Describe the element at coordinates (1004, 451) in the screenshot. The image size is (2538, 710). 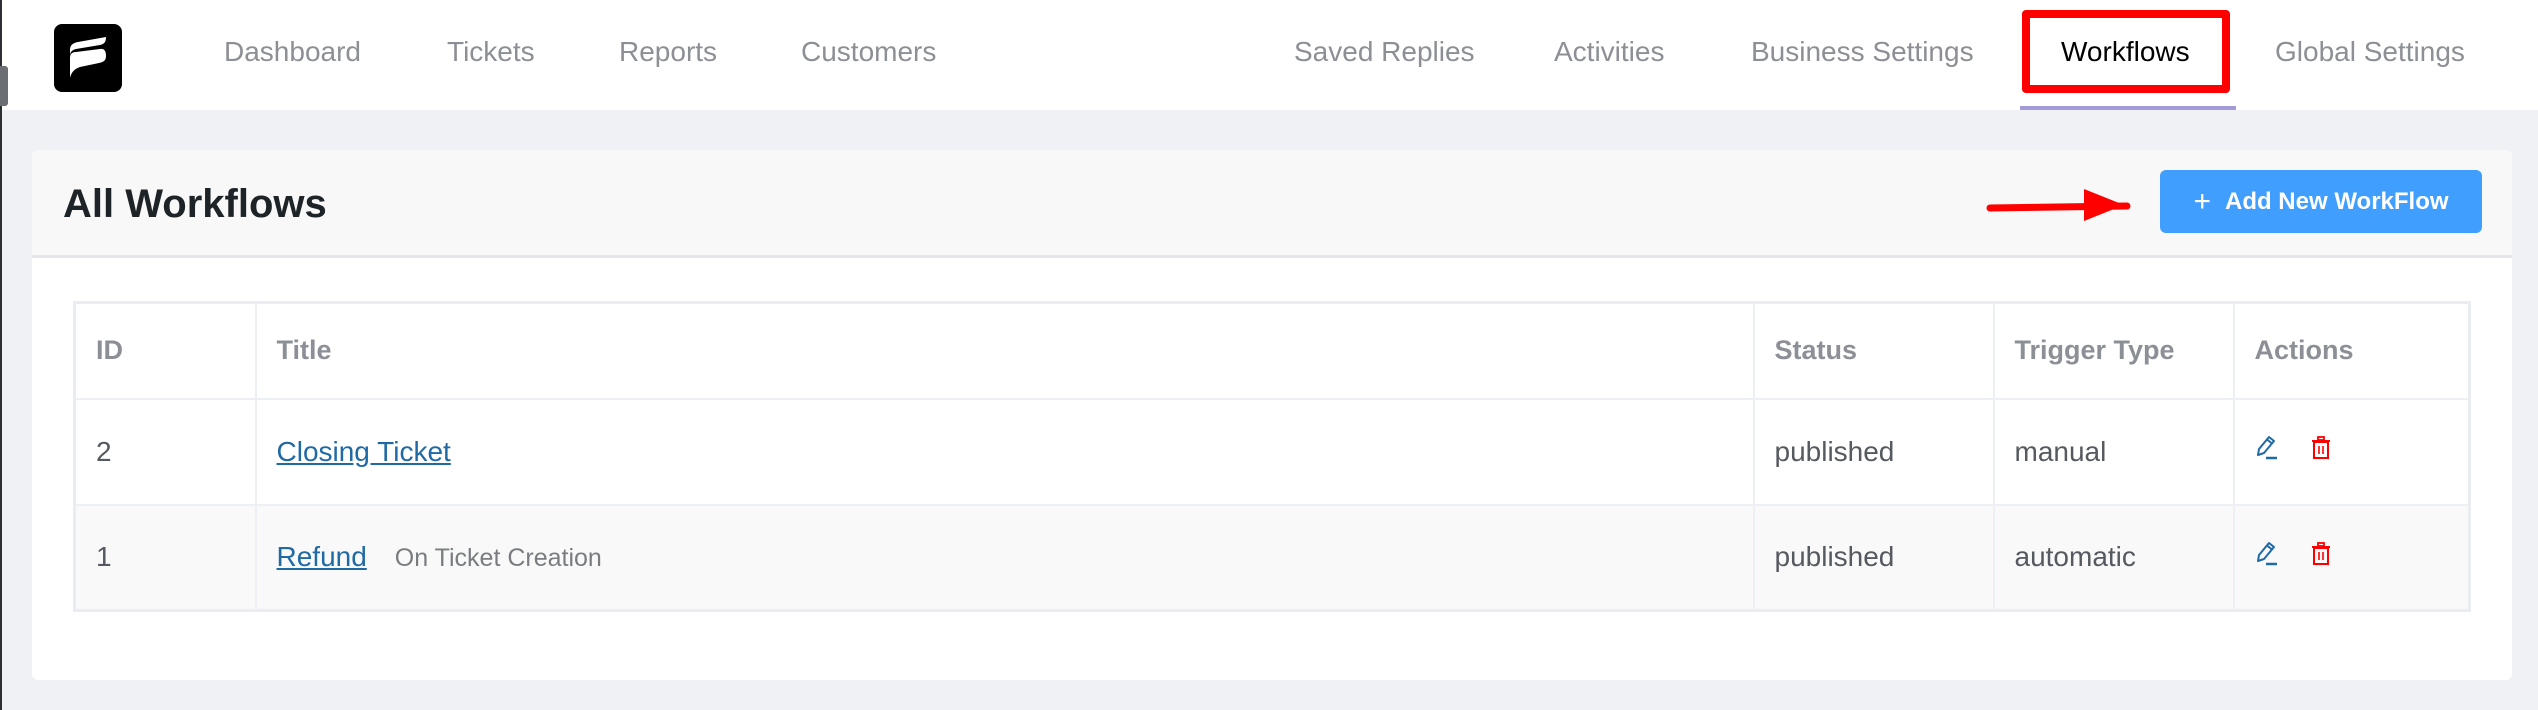
I see `cell-title: Closing Ticket` at that location.